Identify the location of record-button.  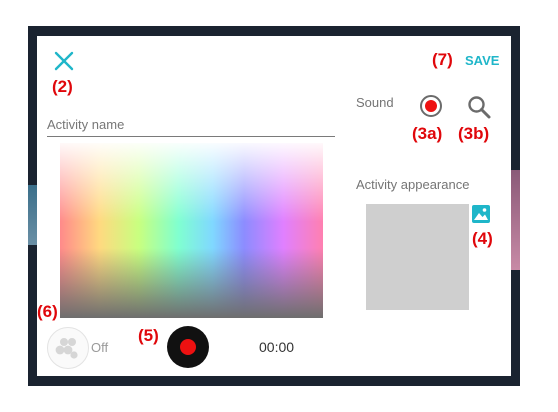
(188, 347).